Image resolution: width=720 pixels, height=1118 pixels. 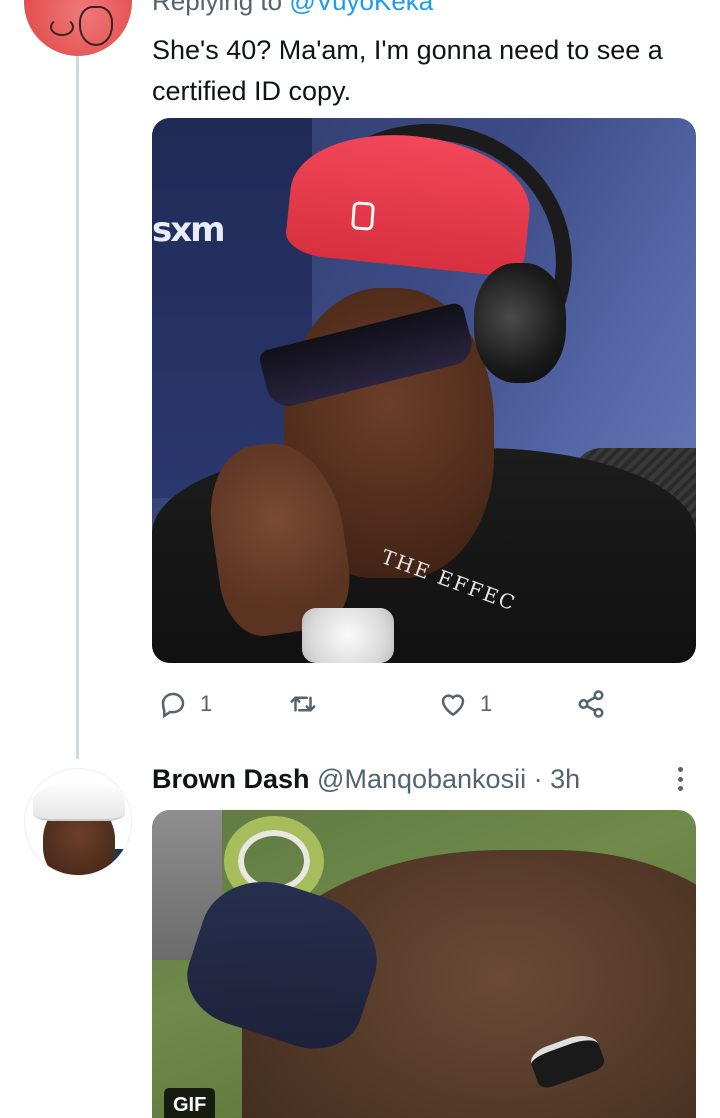 I want to click on like-button: 1, so click(x=465, y=704).